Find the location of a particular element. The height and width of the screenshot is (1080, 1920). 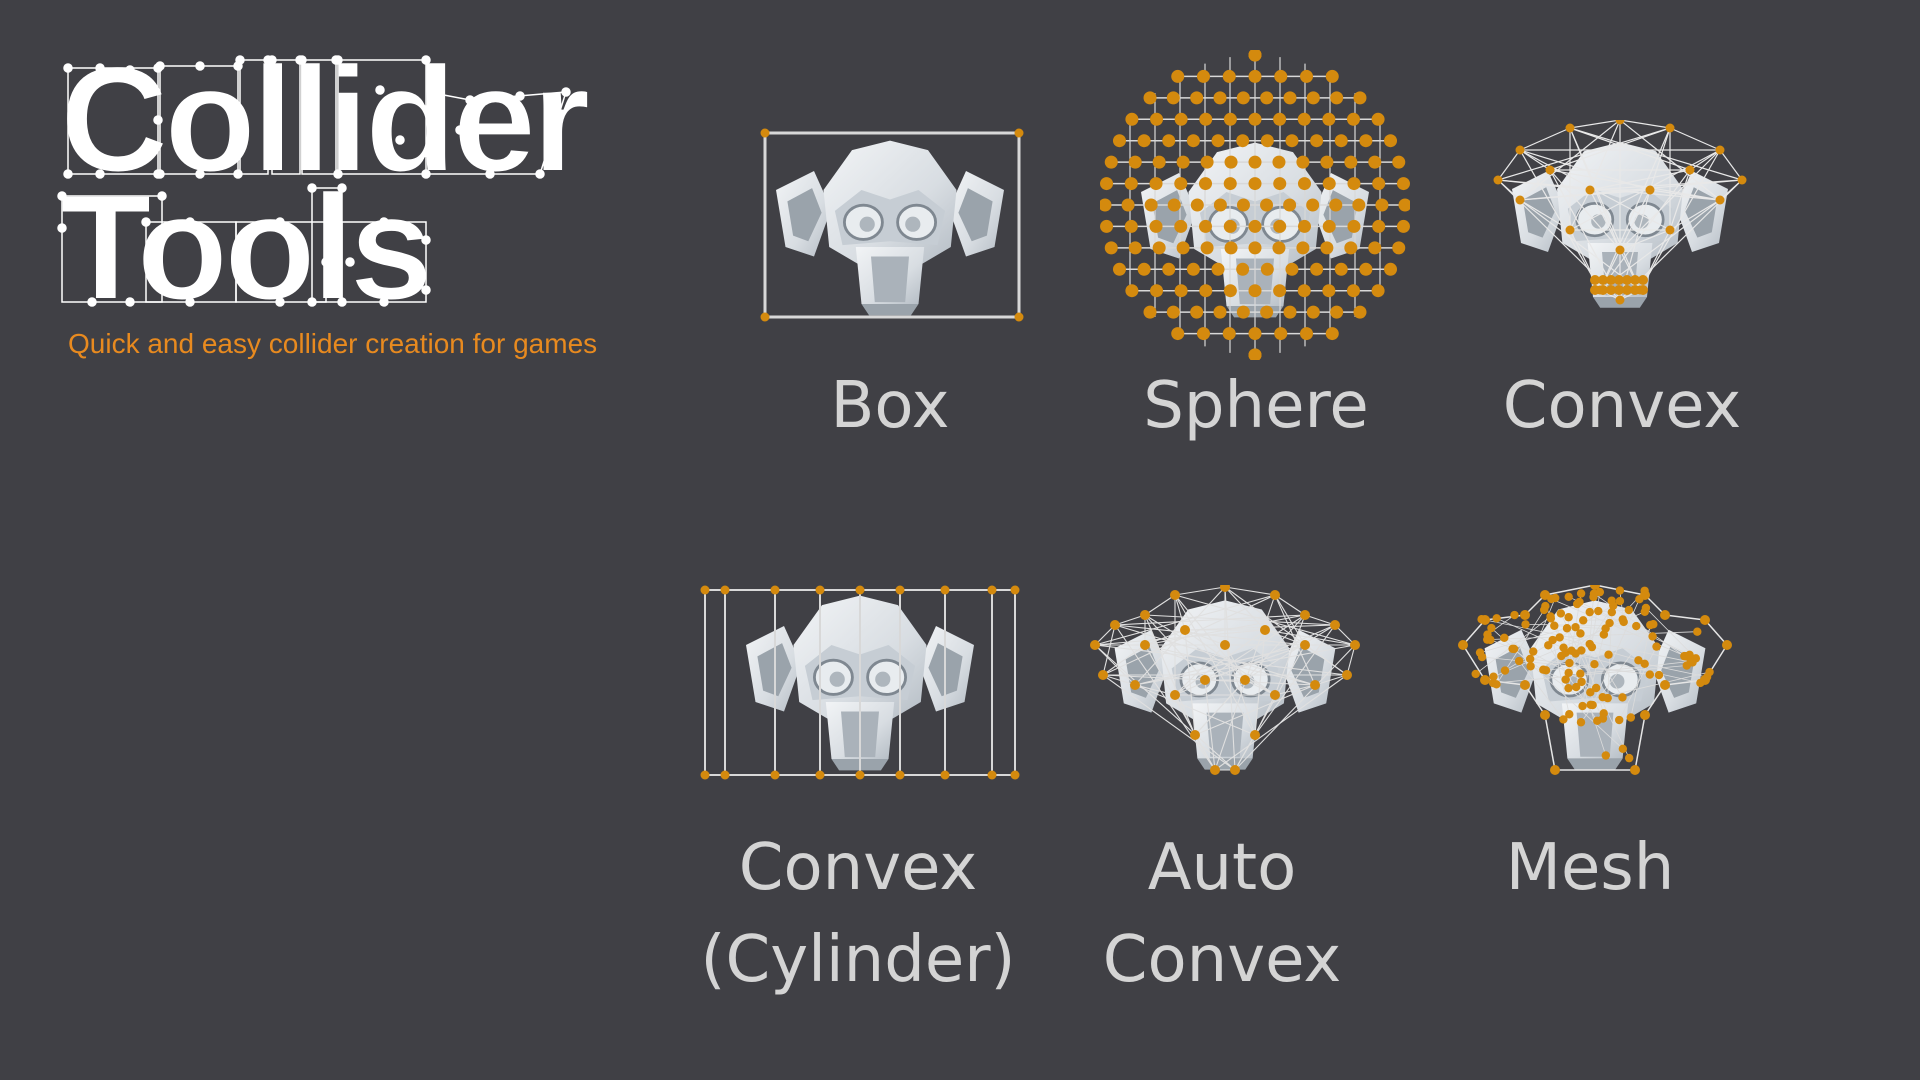

convex-collider-icon is located at coordinates (1620, 215).